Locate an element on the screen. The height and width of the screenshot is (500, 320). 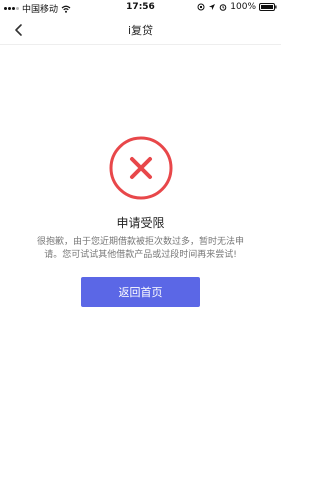
nav-bar: i复贷 is located at coordinates (140, 30).